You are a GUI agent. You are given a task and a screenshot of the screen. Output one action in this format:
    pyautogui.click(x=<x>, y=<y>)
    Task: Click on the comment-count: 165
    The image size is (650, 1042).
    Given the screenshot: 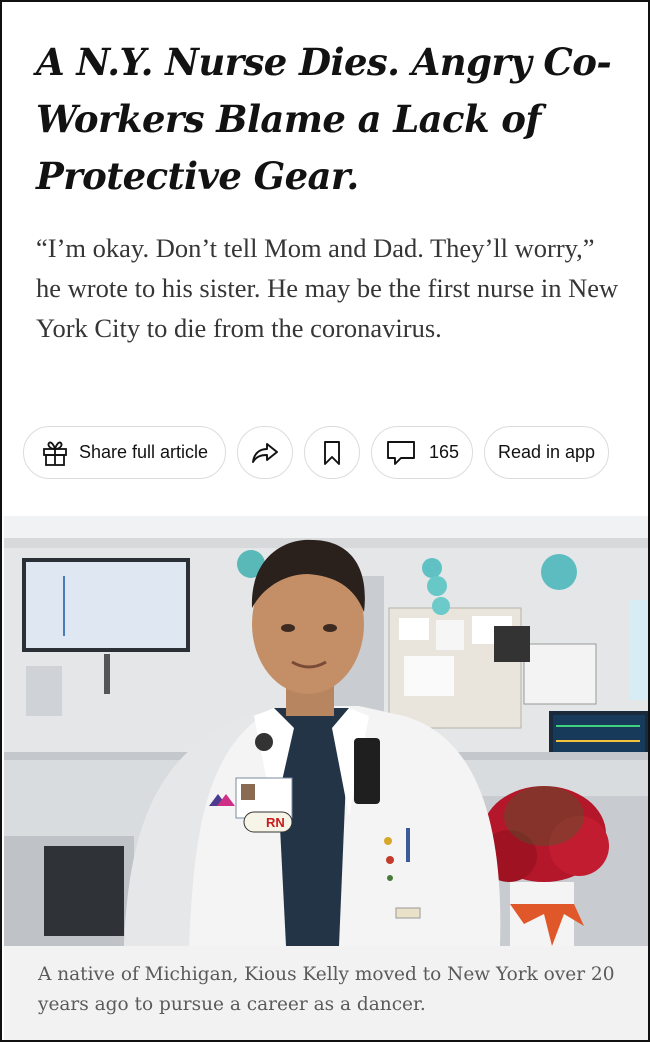 What is the action you would take?
    pyautogui.click(x=444, y=452)
    